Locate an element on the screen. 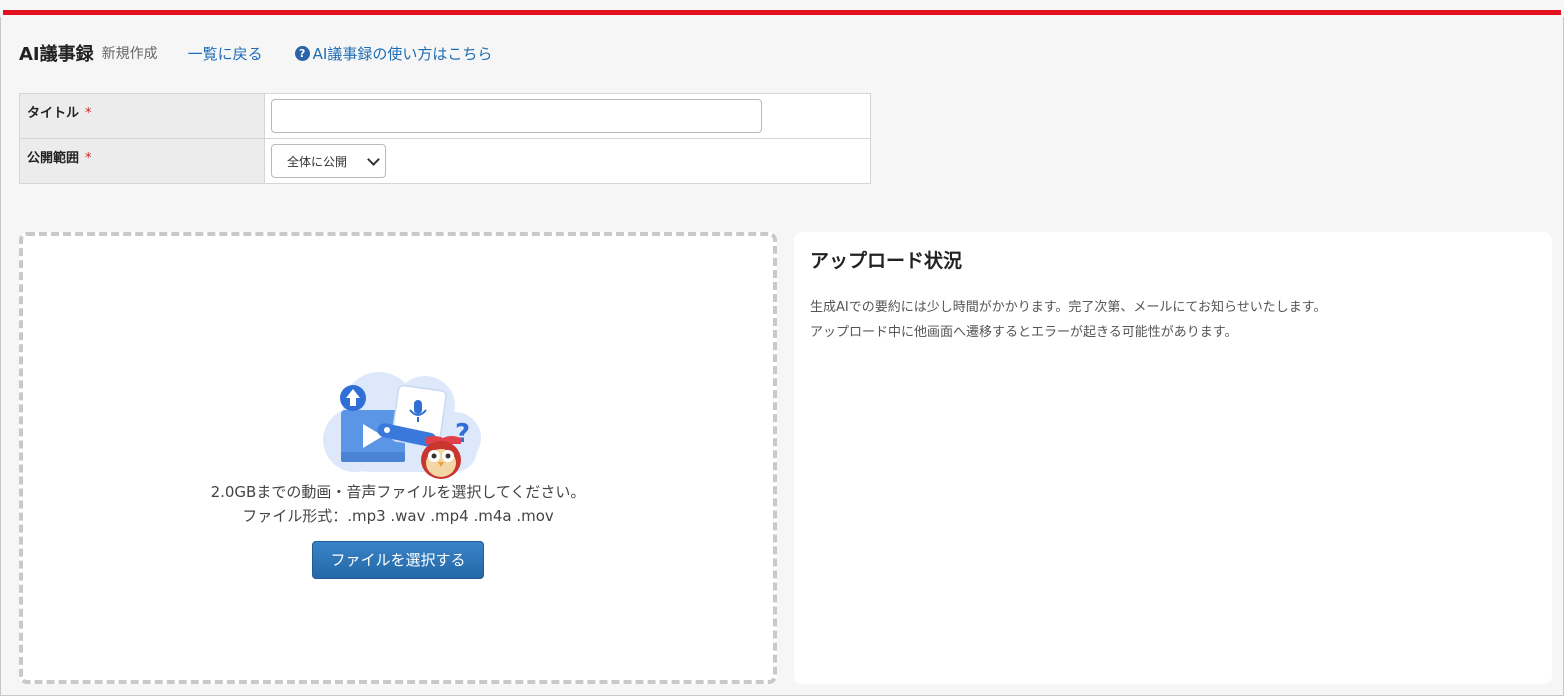 This screenshot has height=696, width=1564. question-mark-icon: ? is located at coordinates (462, 434).